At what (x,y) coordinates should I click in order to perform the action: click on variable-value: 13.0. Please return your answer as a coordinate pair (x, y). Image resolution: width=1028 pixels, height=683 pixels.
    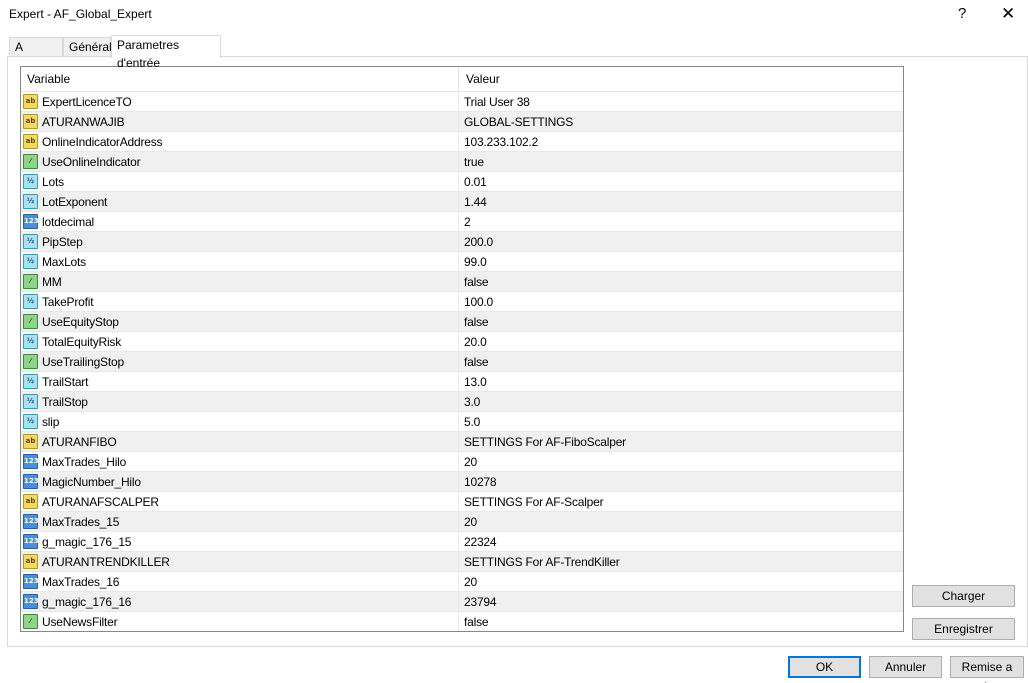
    Looking at the image, I should click on (475, 382).